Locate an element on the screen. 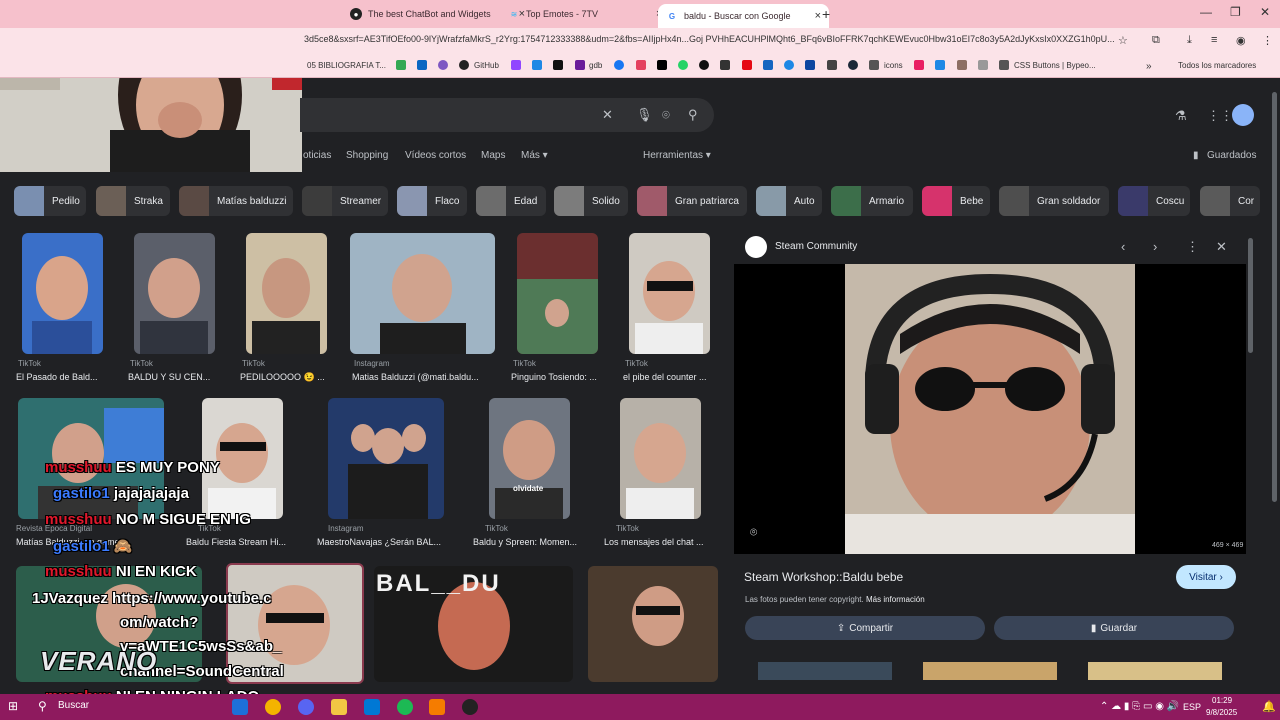 The width and height of the screenshot is (1280, 720). chip-cor: Cor is located at coordinates (1230, 201).